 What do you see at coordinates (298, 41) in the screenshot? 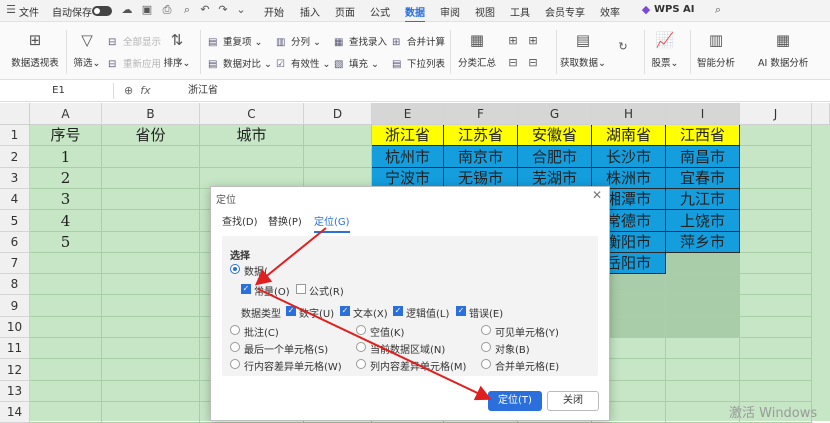
I see `split-button: ▥ 分列 ⌄` at bounding box center [298, 41].